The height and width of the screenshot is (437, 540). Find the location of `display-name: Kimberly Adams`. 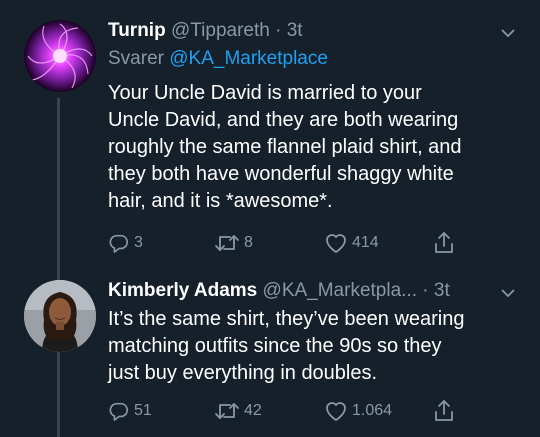

display-name: Kimberly Adams is located at coordinates (182, 290).